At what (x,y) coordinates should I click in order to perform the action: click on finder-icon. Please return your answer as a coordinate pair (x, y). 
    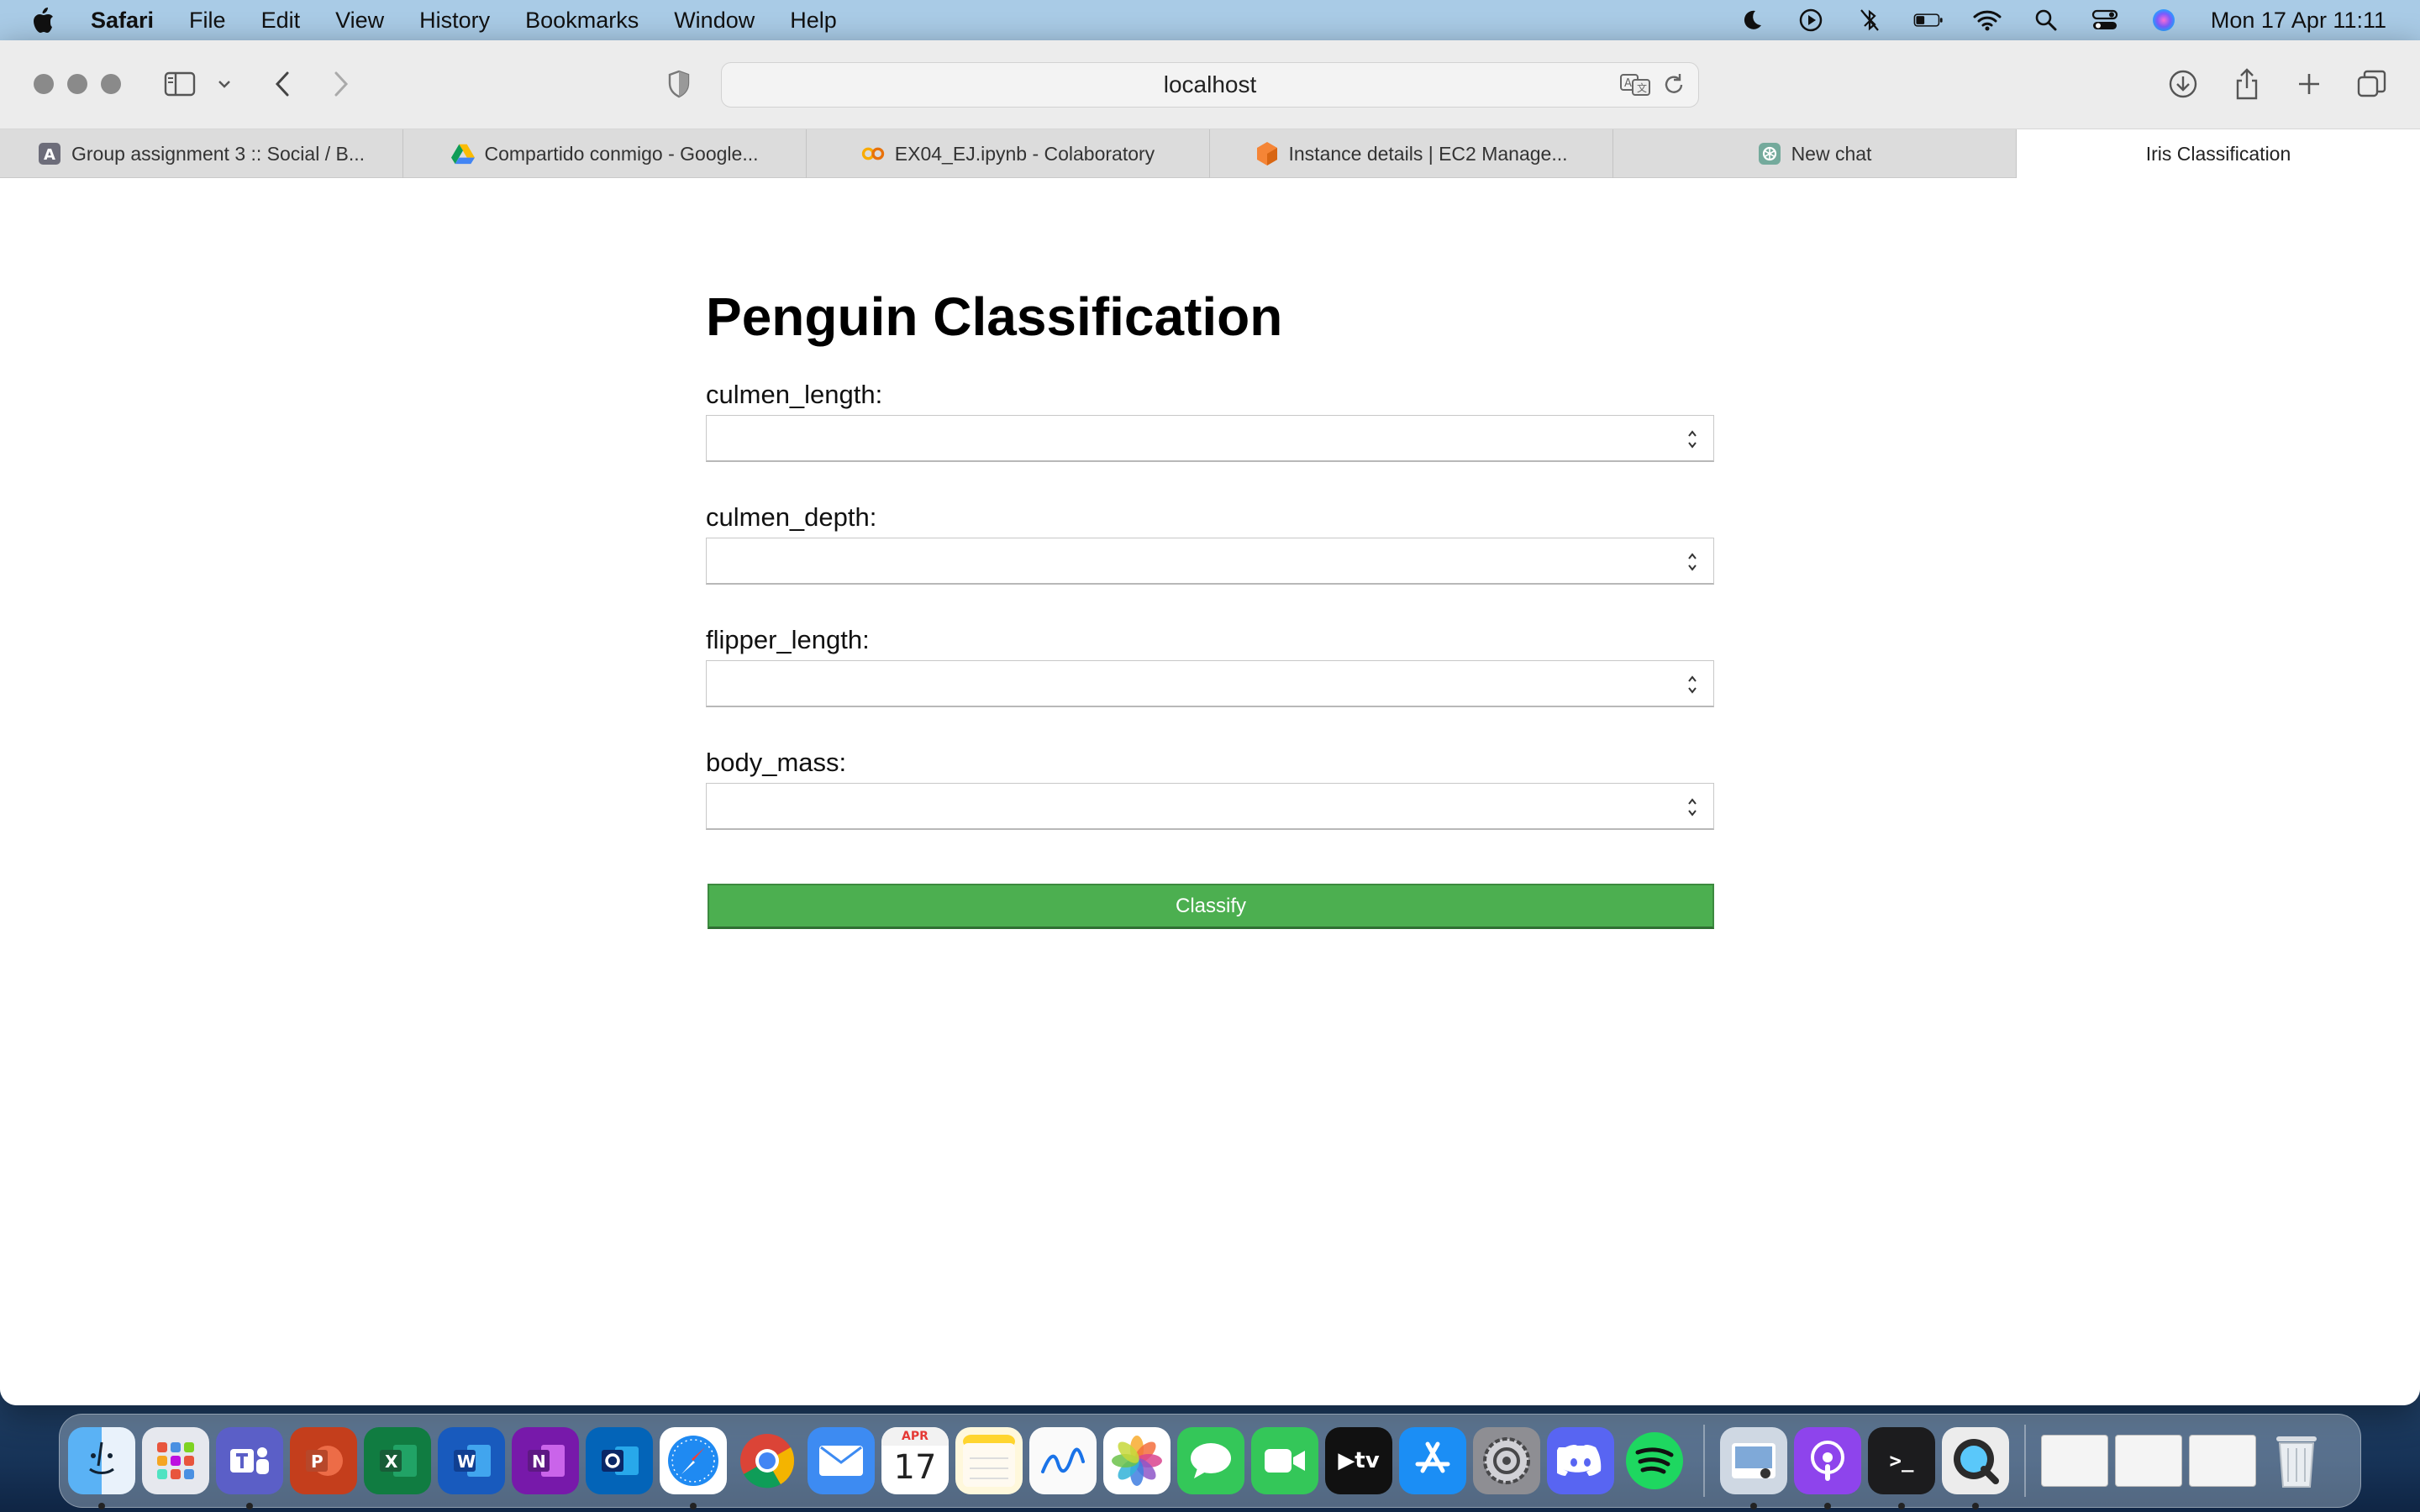
    Looking at the image, I should click on (101, 1468).